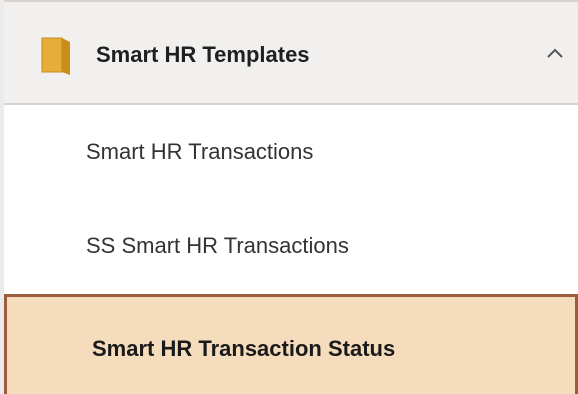 This screenshot has width=578, height=394. Describe the element at coordinates (55, 56) in the screenshot. I see `folder-icon` at that location.